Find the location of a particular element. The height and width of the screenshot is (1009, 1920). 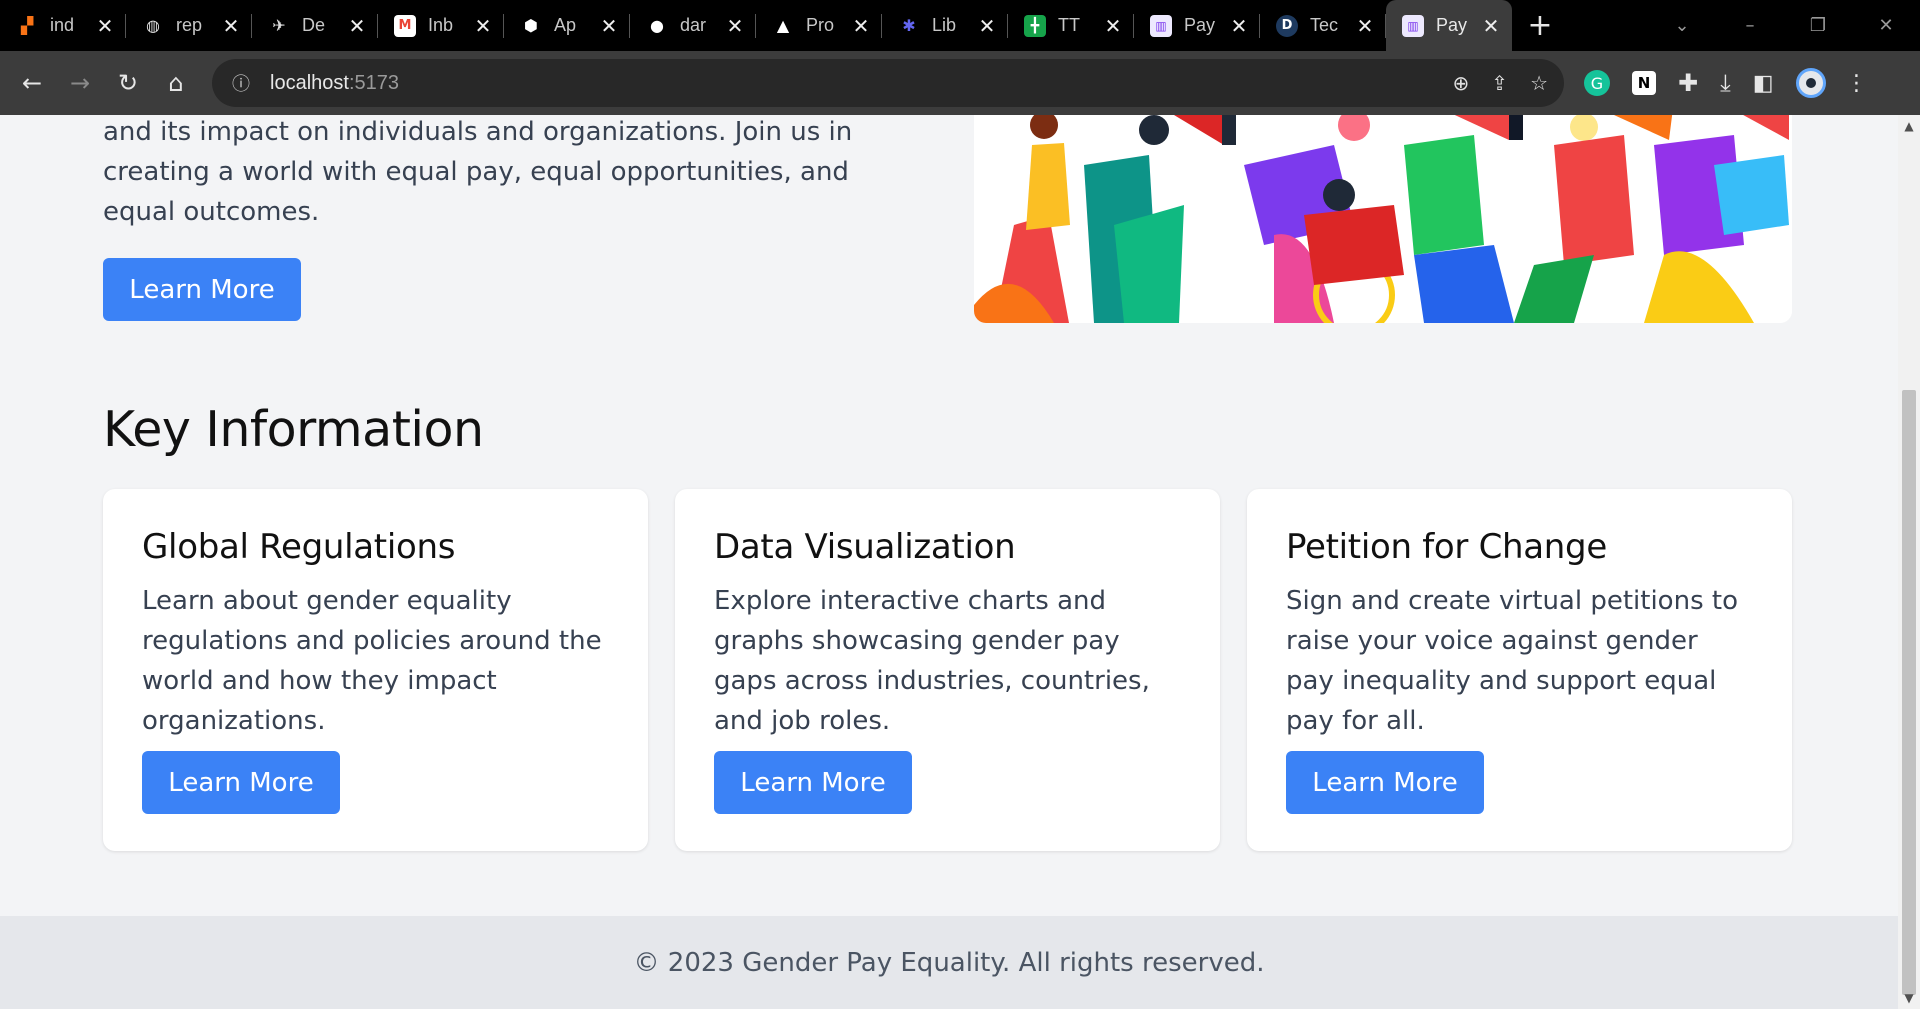

sheets-icon: ╋ is located at coordinates (1035, 25).